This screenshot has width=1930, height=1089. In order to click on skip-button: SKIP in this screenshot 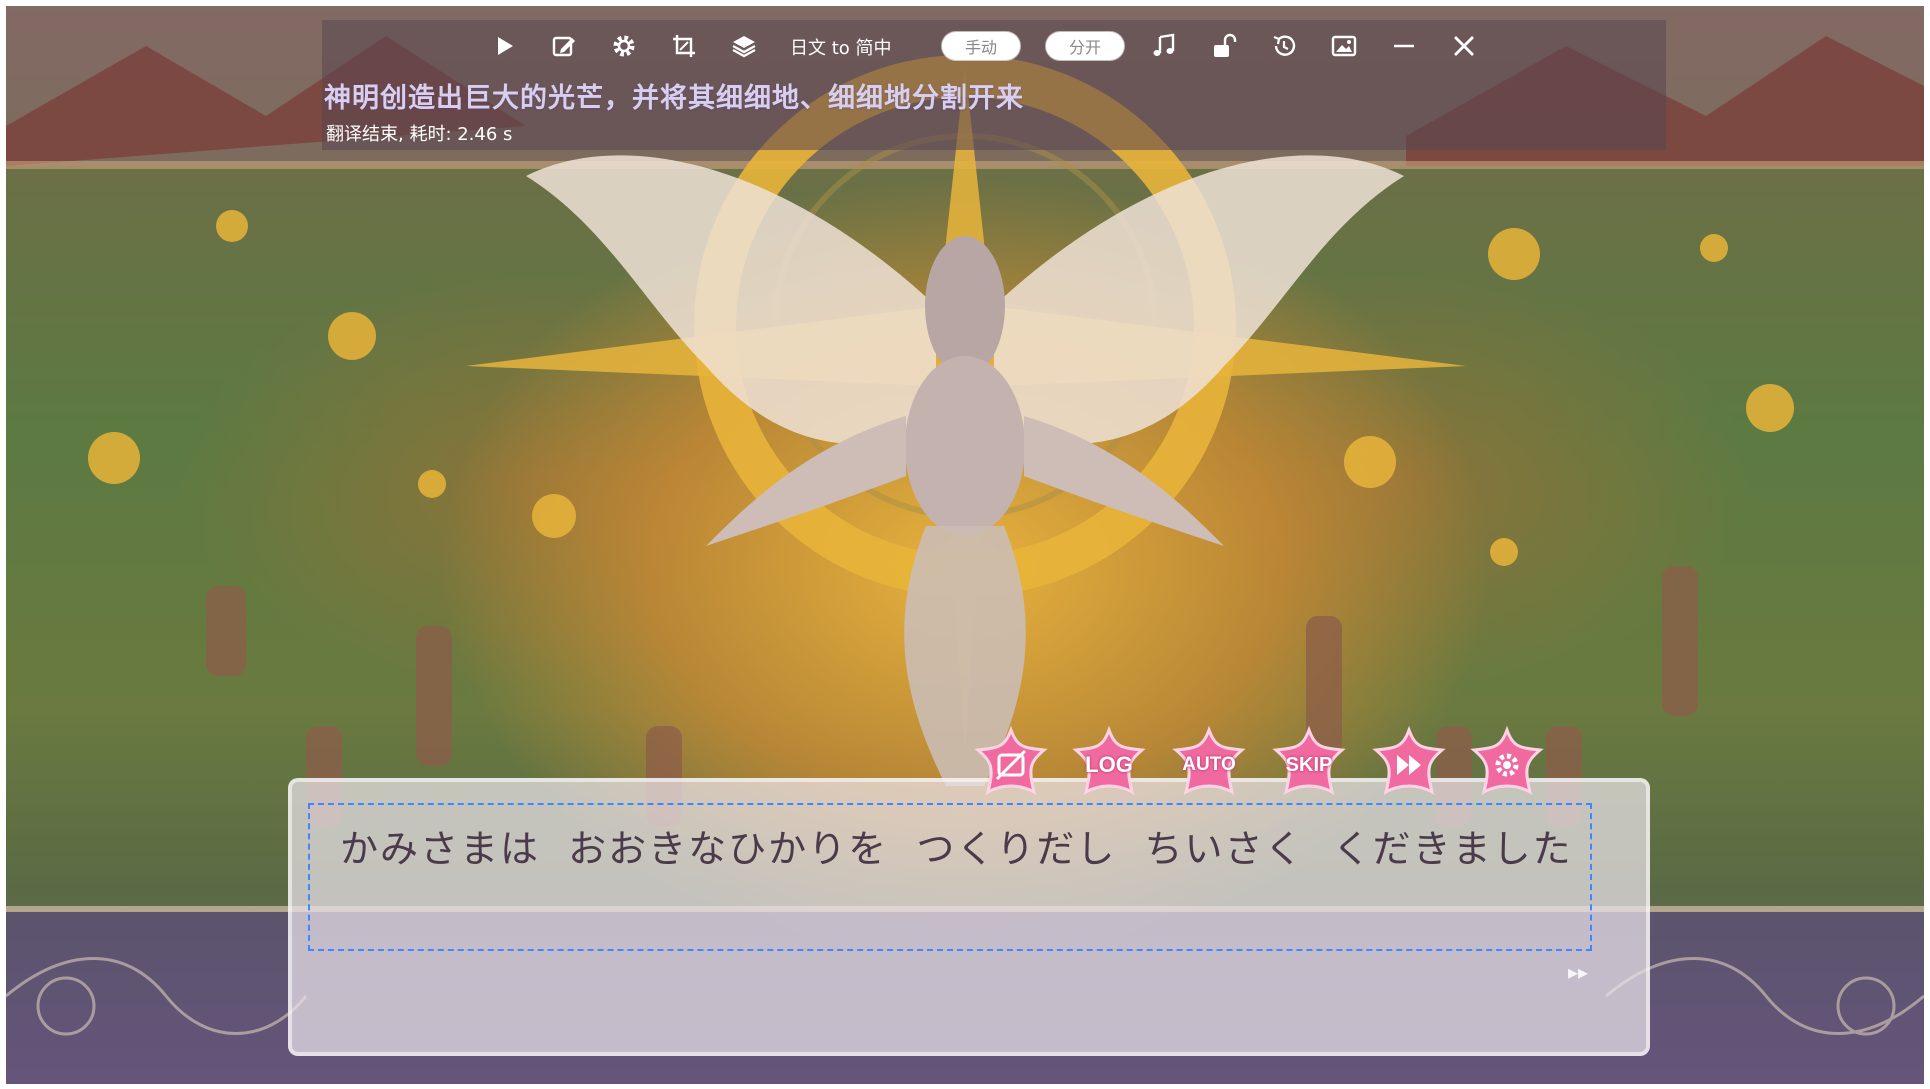, I will do `click(1309, 765)`.